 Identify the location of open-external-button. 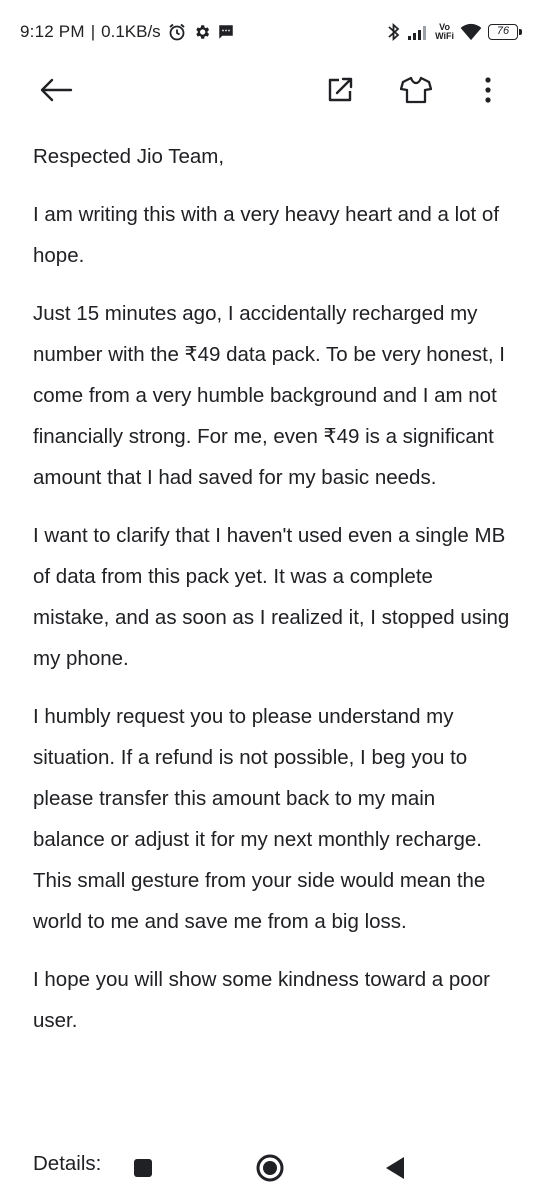
(340, 92).